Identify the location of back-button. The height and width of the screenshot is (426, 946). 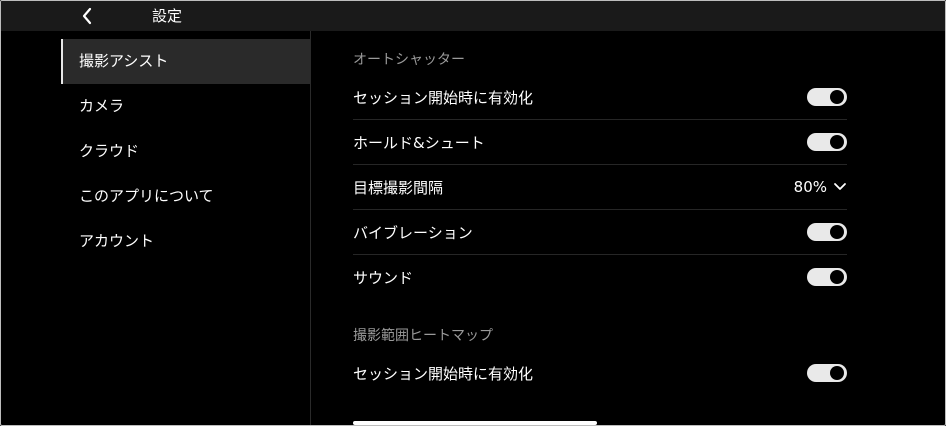
(87, 16).